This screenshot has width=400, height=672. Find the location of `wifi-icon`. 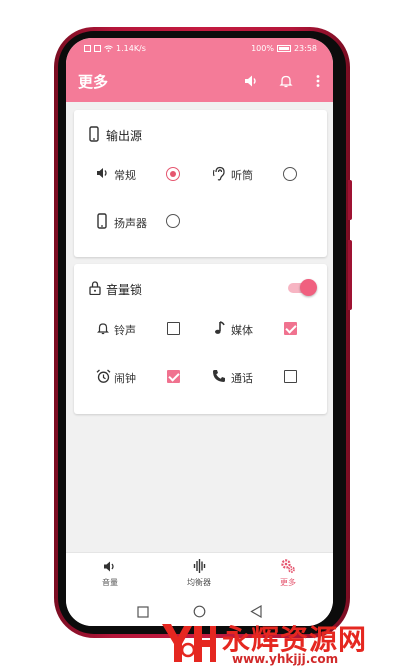

wifi-icon is located at coordinates (108, 48).